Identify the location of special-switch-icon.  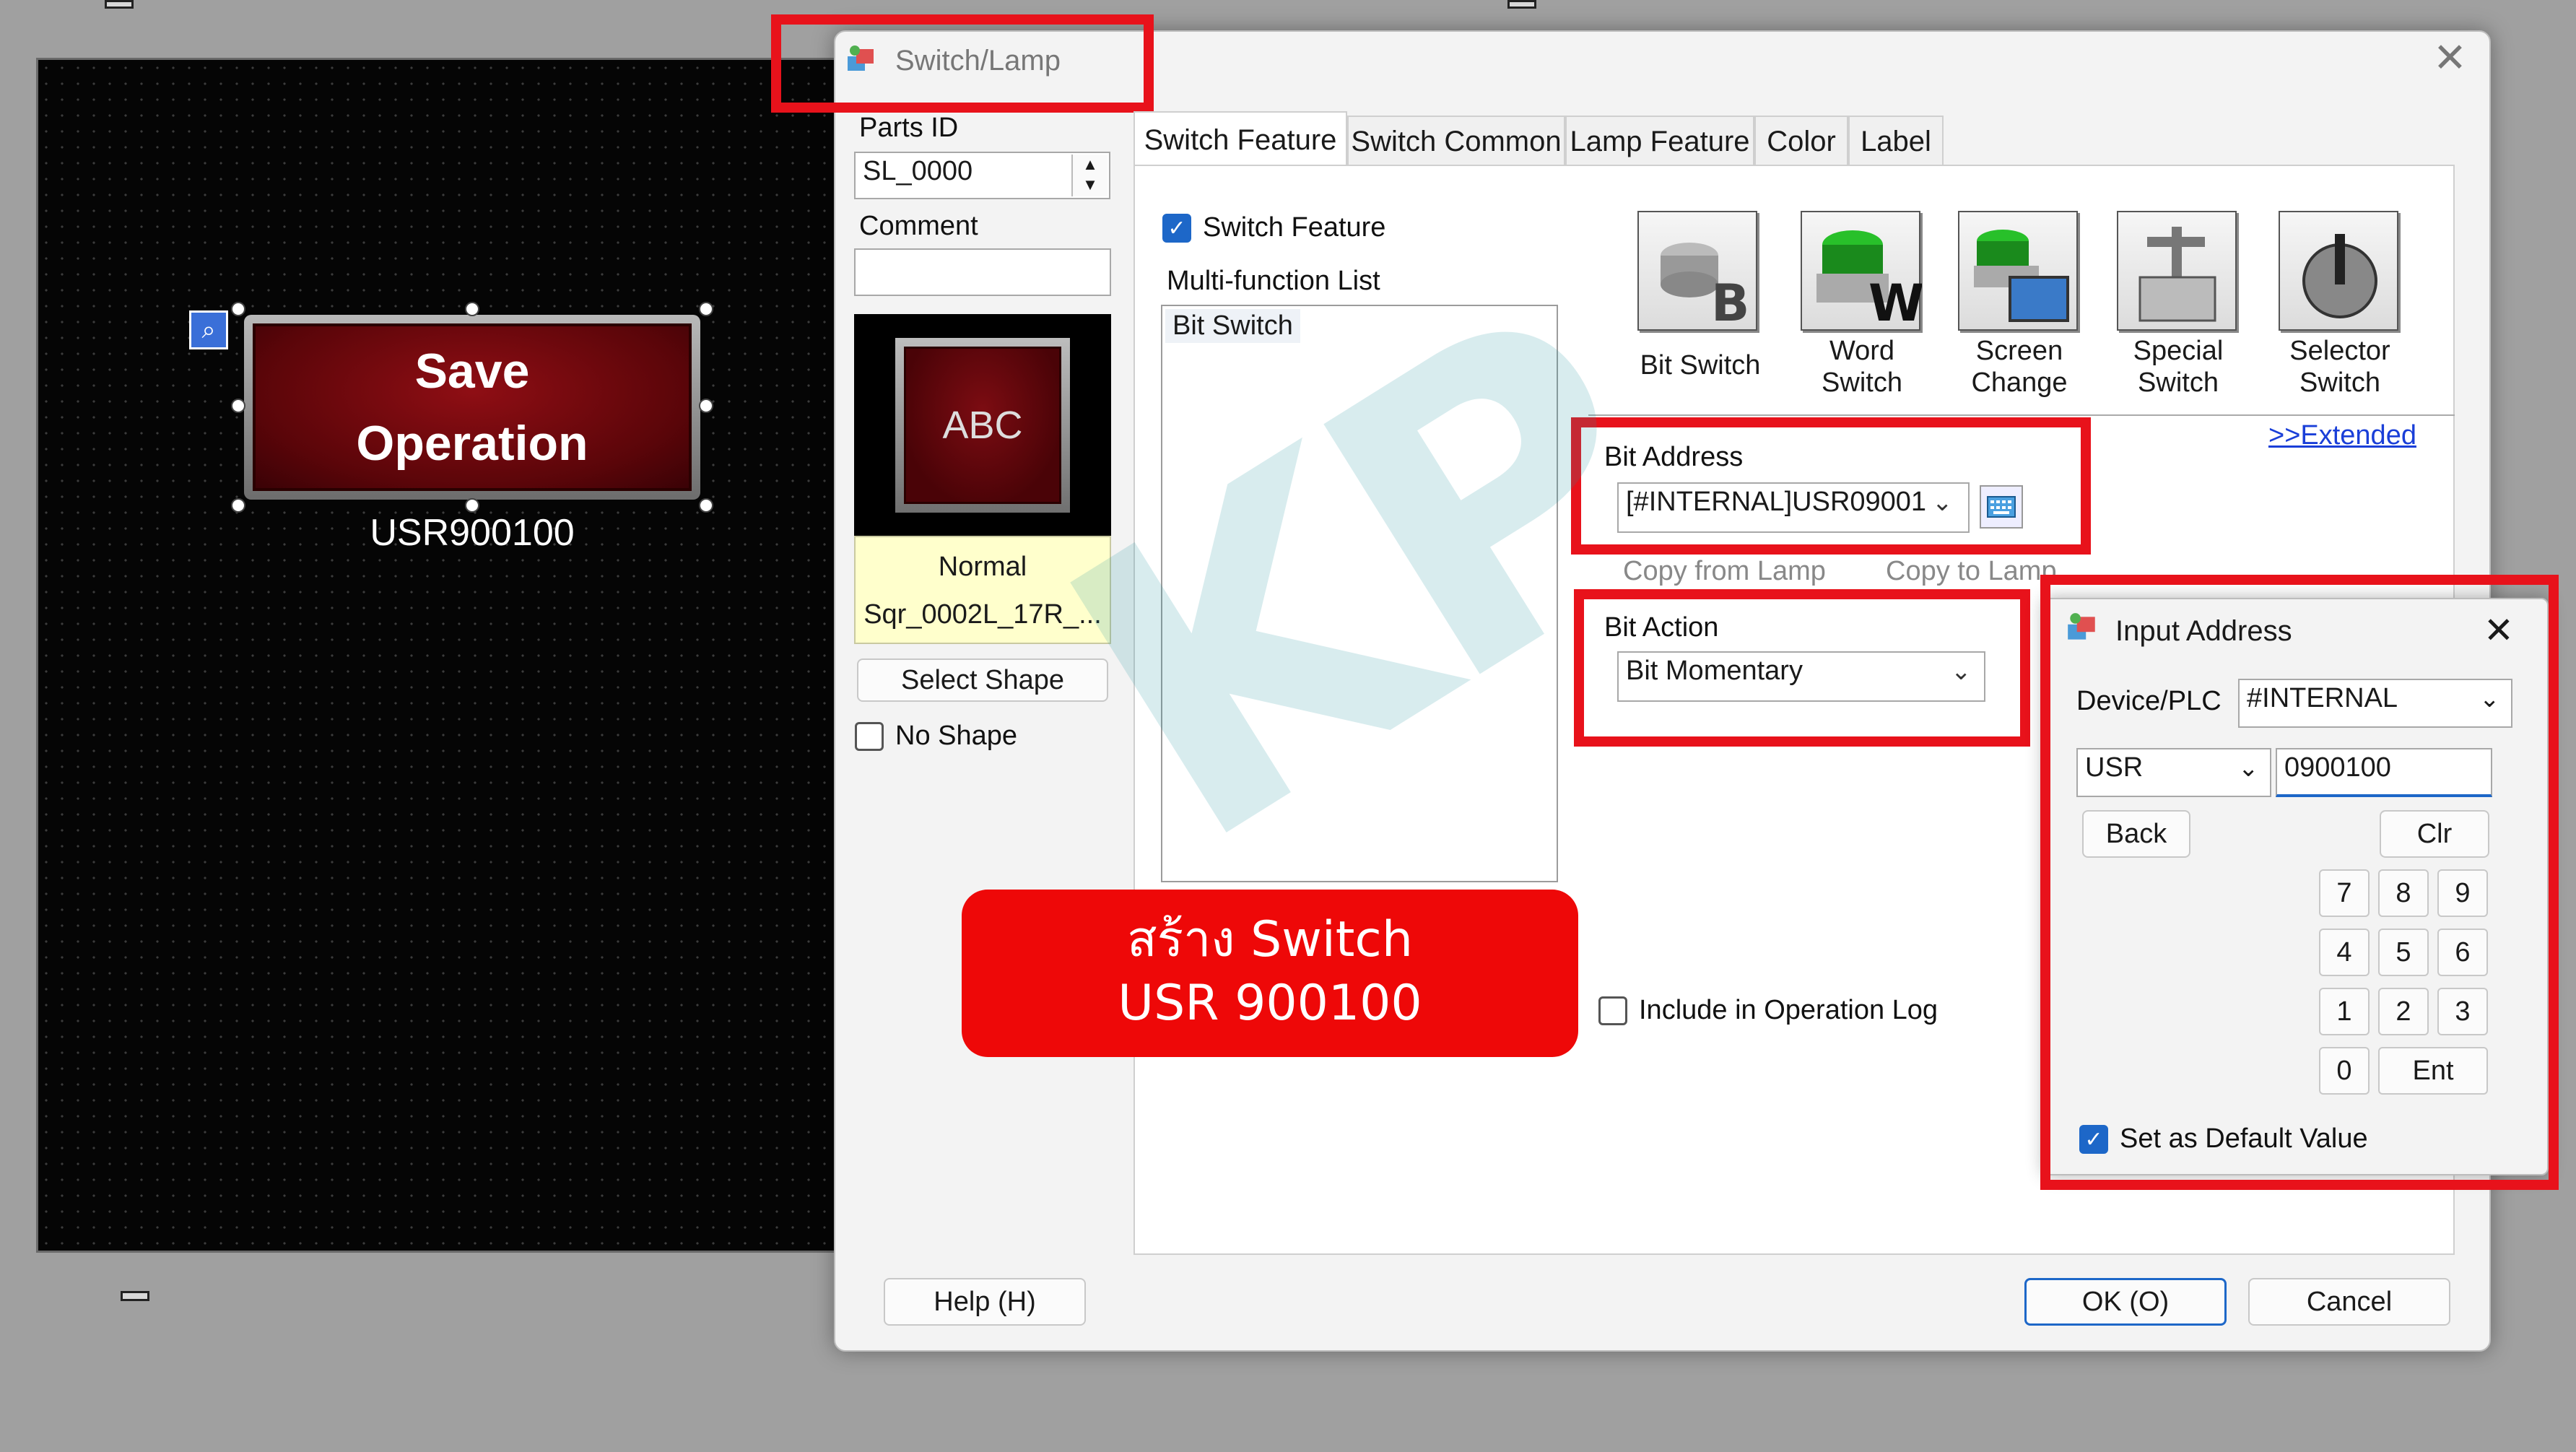
(2177, 271).